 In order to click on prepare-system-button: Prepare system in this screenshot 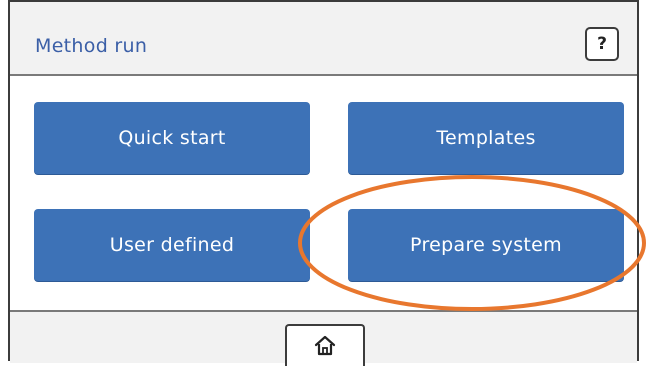, I will do `click(486, 245)`.